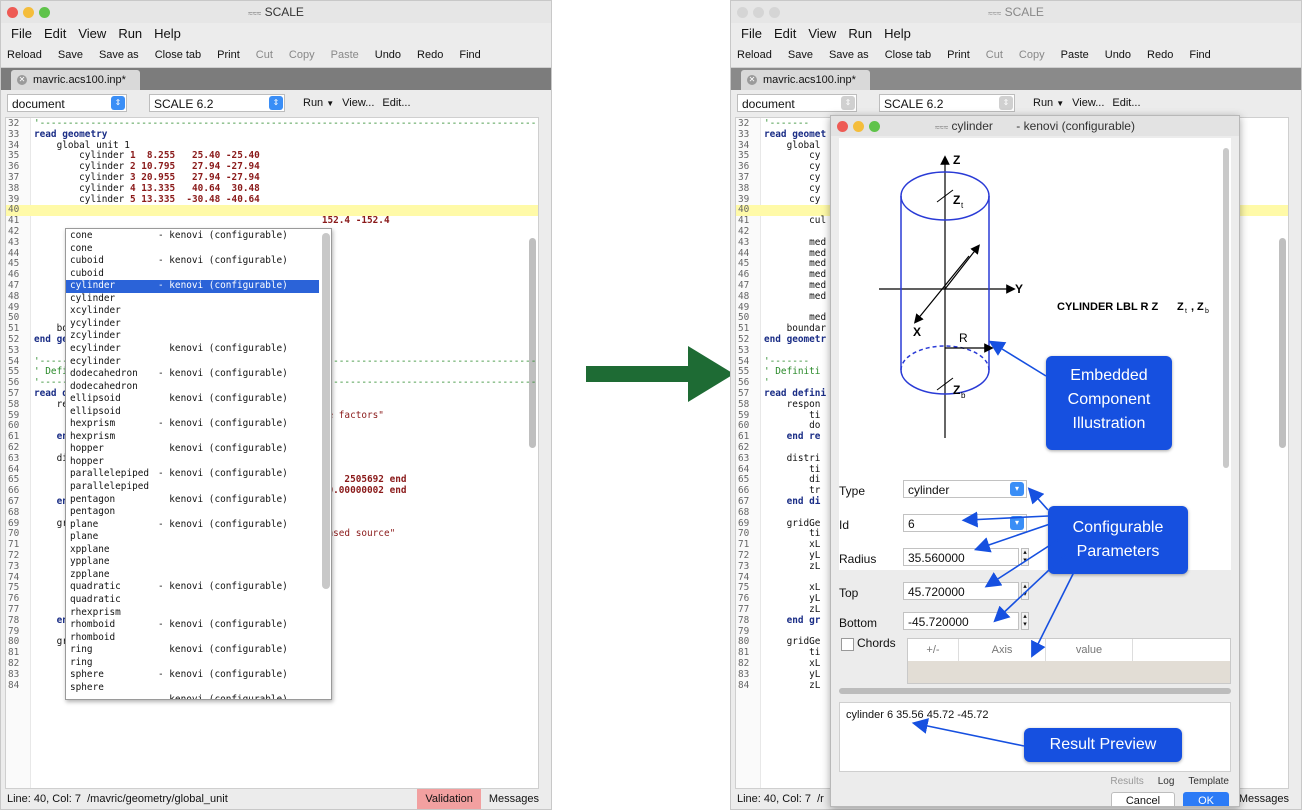  Describe the element at coordinates (192, 437) in the screenshot. I see `autocomplete-item: hexprism` at that location.